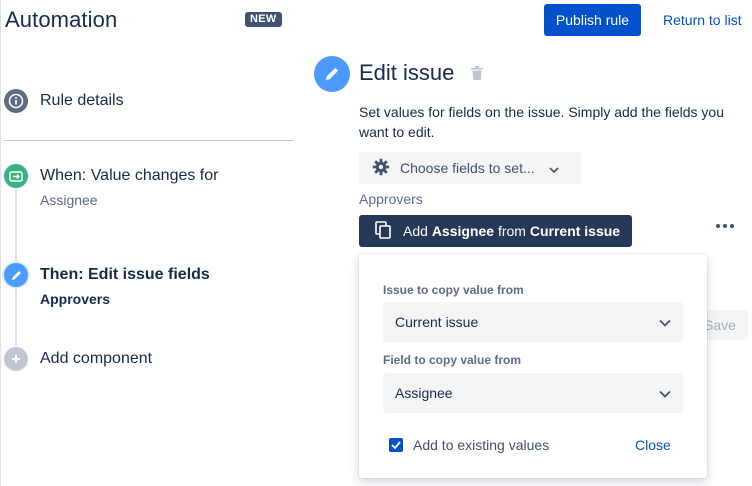  Describe the element at coordinates (391, 199) in the screenshot. I see `field-label-approvers: Approvers` at that location.